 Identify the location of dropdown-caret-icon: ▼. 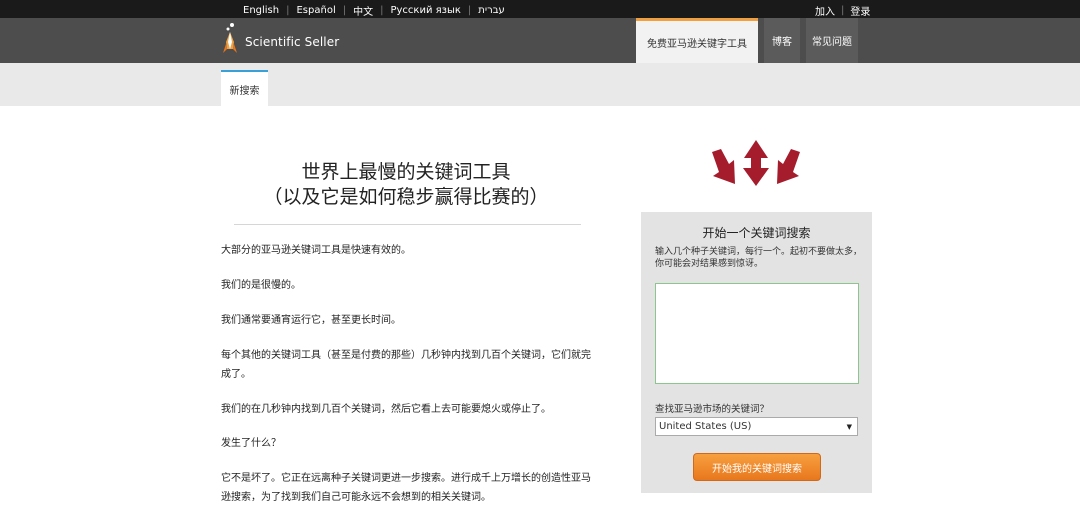
(849, 427).